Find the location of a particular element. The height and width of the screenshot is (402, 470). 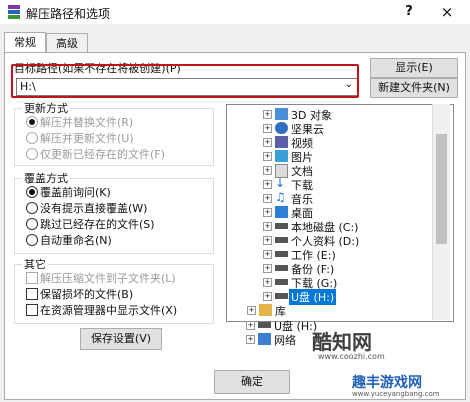

tree-item-selected: + U盘 (H:) is located at coordinates (327, 297).